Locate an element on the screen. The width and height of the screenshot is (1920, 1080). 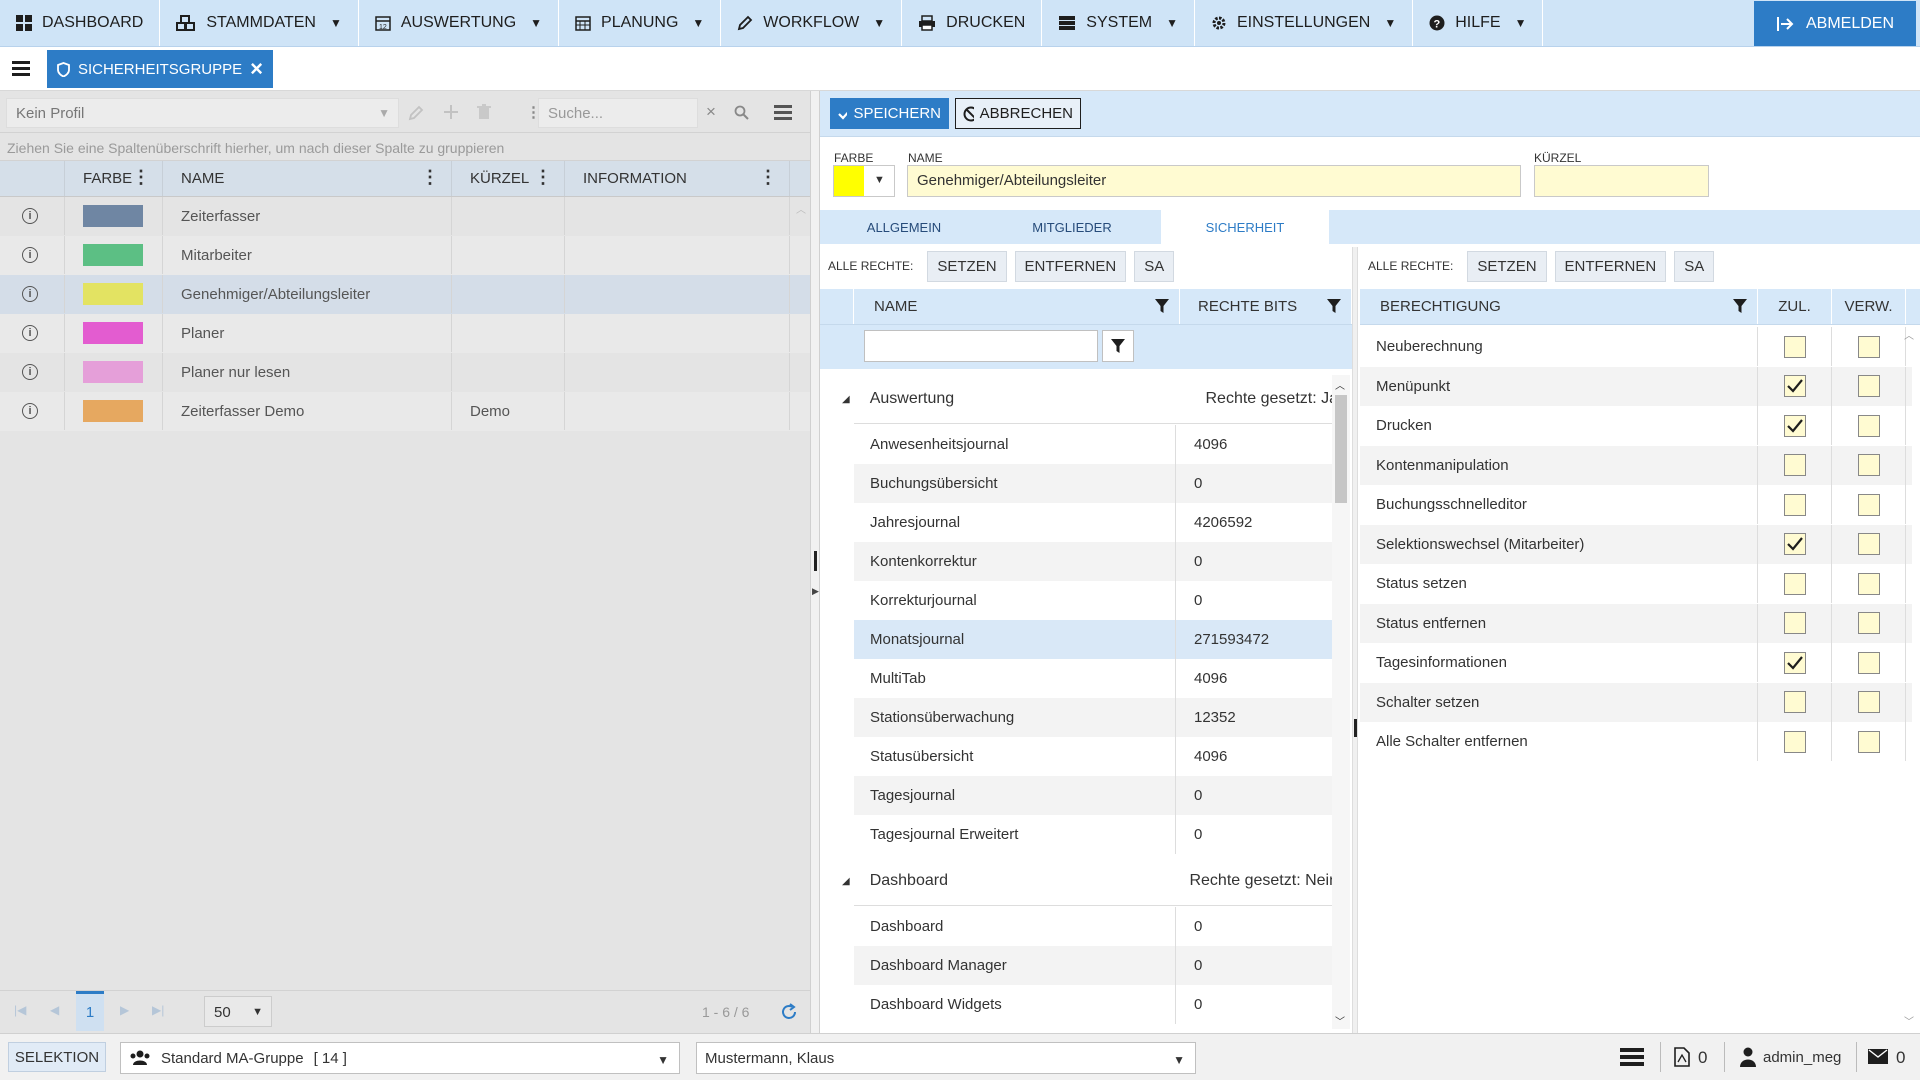
permission-row: Schalter setzen is located at coordinates (1636, 702).